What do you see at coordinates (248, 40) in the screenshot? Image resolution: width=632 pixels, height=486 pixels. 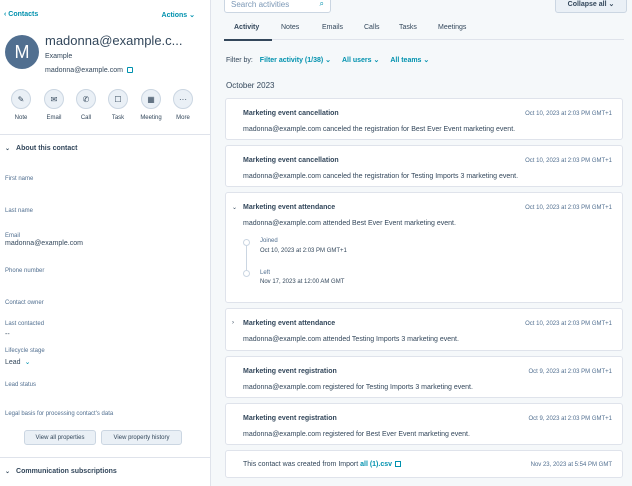 I see `active-tab-indicator` at bounding box center [248, 40].